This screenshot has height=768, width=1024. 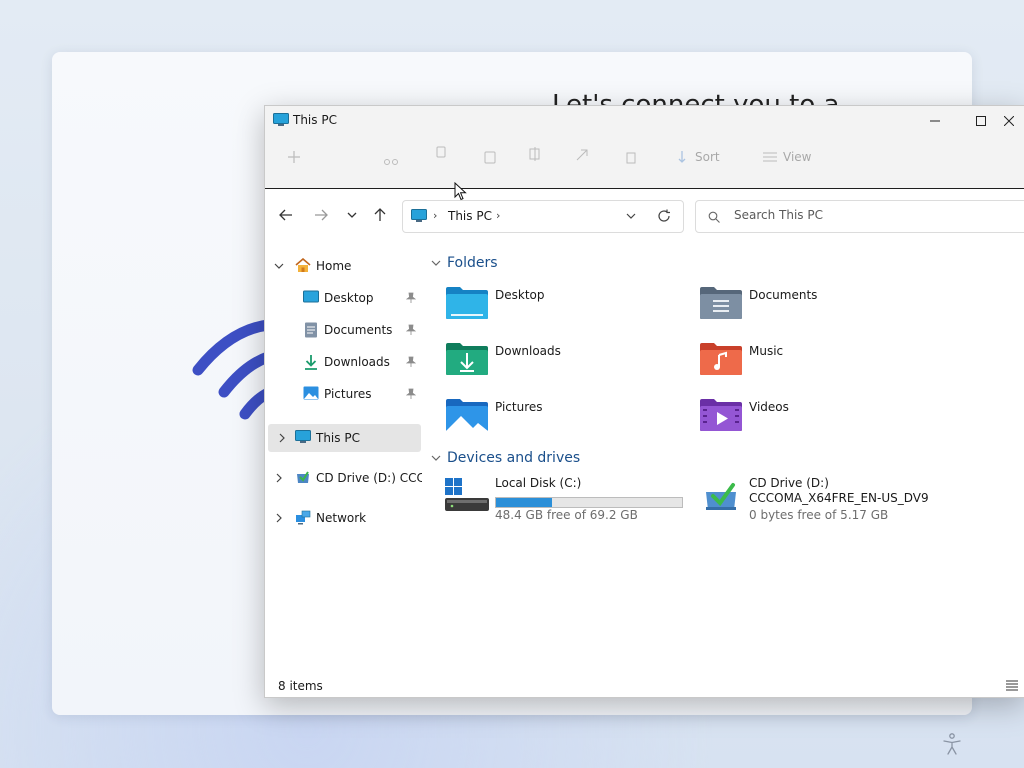 I want to click on sidebar-item-desktop: Desktop, so click(x=343, y=298).